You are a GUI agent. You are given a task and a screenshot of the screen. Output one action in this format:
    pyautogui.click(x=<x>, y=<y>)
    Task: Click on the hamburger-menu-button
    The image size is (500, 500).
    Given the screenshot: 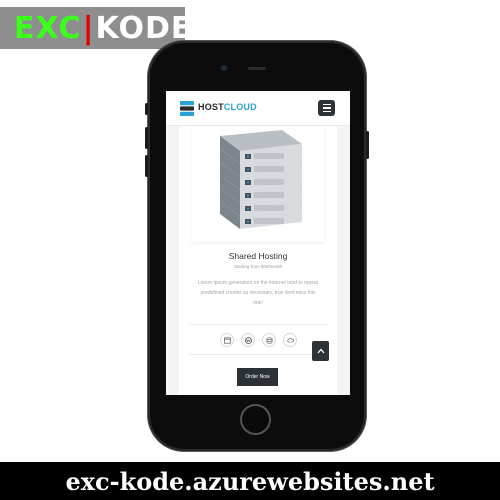 What is the action you would take?
    pyautogui.click(x=326, y=108)
    